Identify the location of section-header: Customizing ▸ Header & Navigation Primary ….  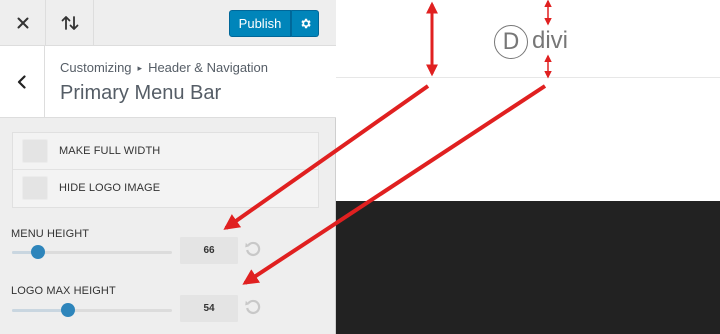
(168, 82).